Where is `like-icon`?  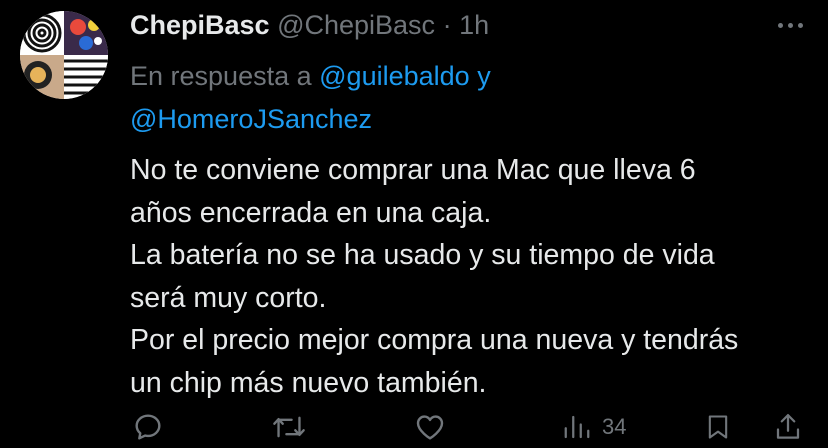
like-icon is located at coordinates (430, 427).